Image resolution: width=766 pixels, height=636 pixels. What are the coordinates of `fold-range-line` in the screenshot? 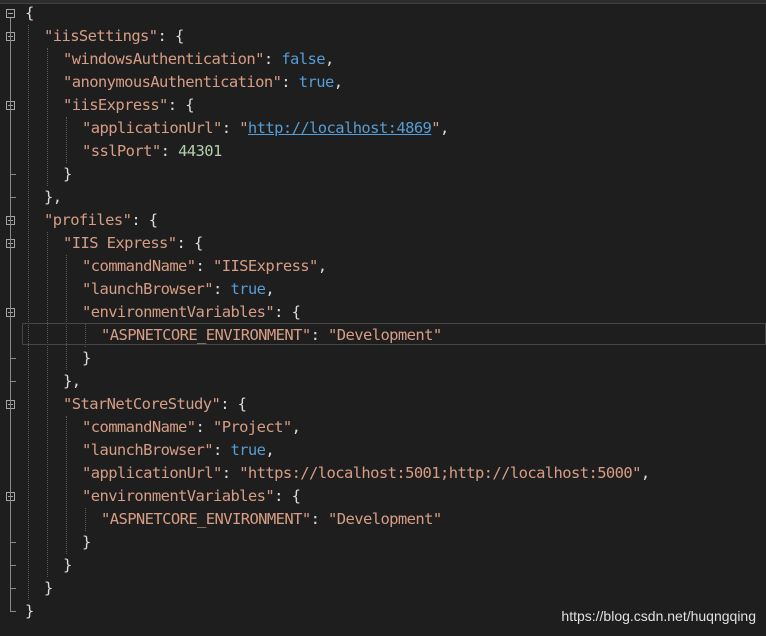 It's located at (10, 314).